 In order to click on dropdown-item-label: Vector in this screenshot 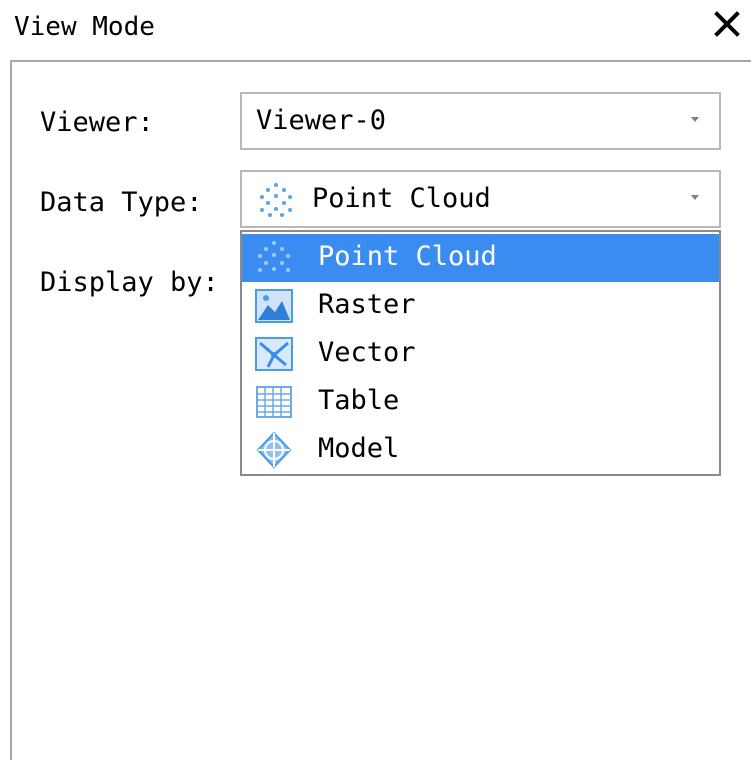, I will do `click(367, 352)`.